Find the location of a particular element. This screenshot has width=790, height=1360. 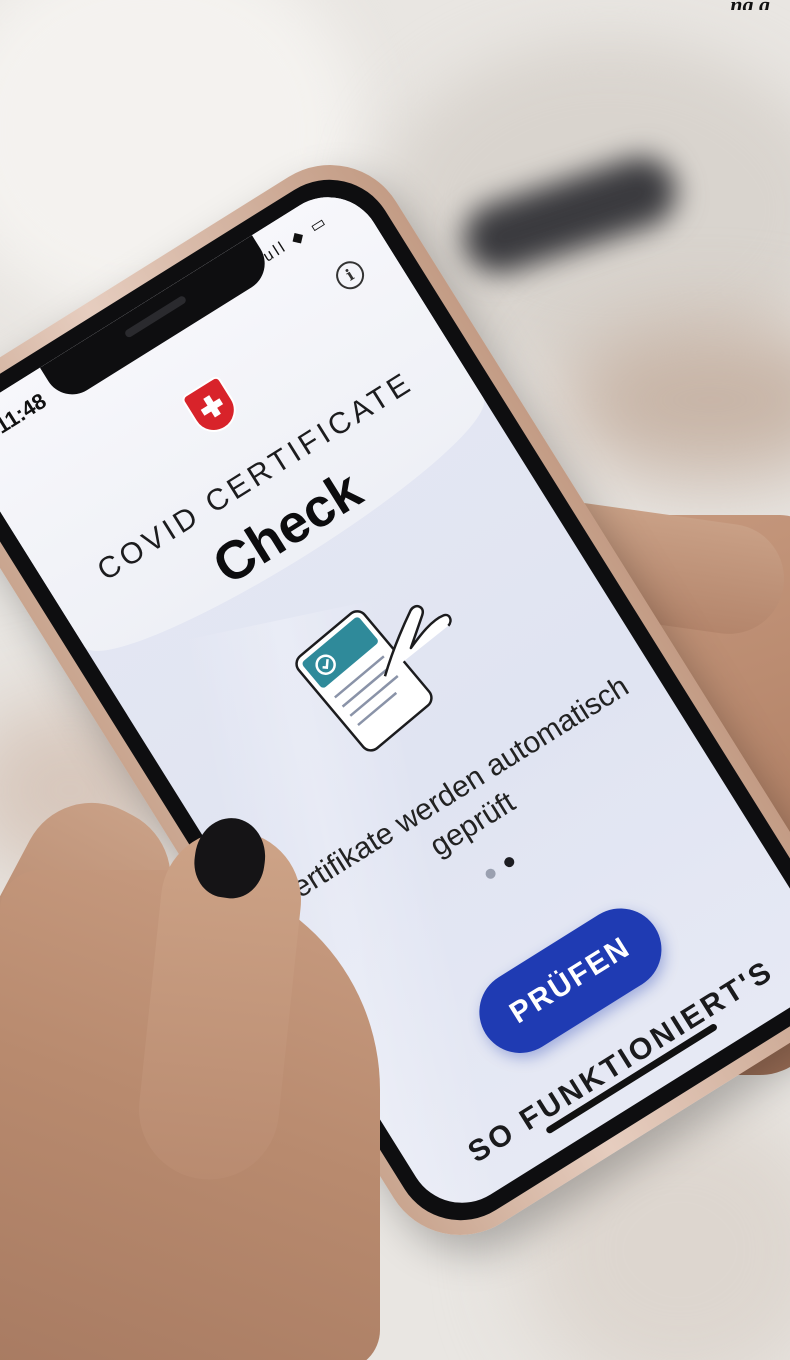

page-dot-active is located at coordinates (509, 862).